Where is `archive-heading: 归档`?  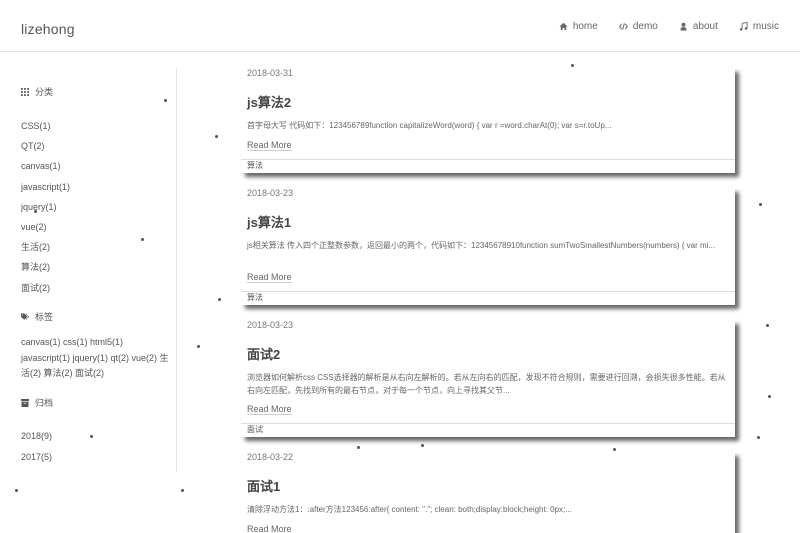 archive-heading: 归档 is located at coordinates (37, 402).